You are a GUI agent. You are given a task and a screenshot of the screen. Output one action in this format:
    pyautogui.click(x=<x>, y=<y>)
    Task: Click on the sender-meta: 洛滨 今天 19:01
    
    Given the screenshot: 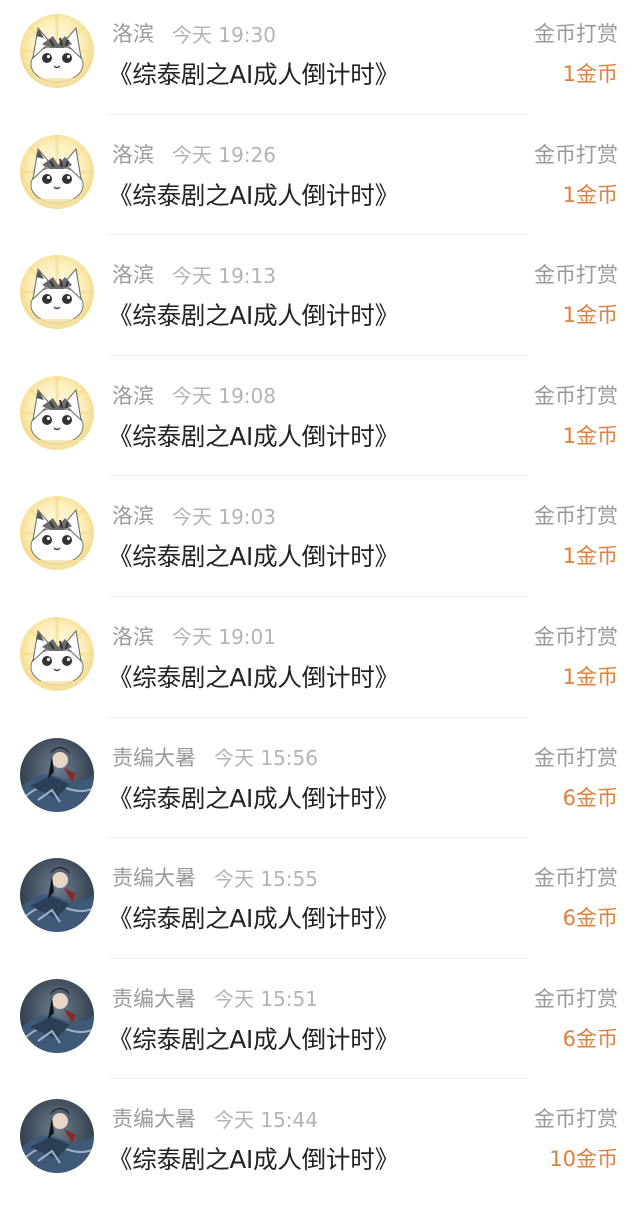 What is the action you would take?
    pyautogui.click(x=194, y=636)
    